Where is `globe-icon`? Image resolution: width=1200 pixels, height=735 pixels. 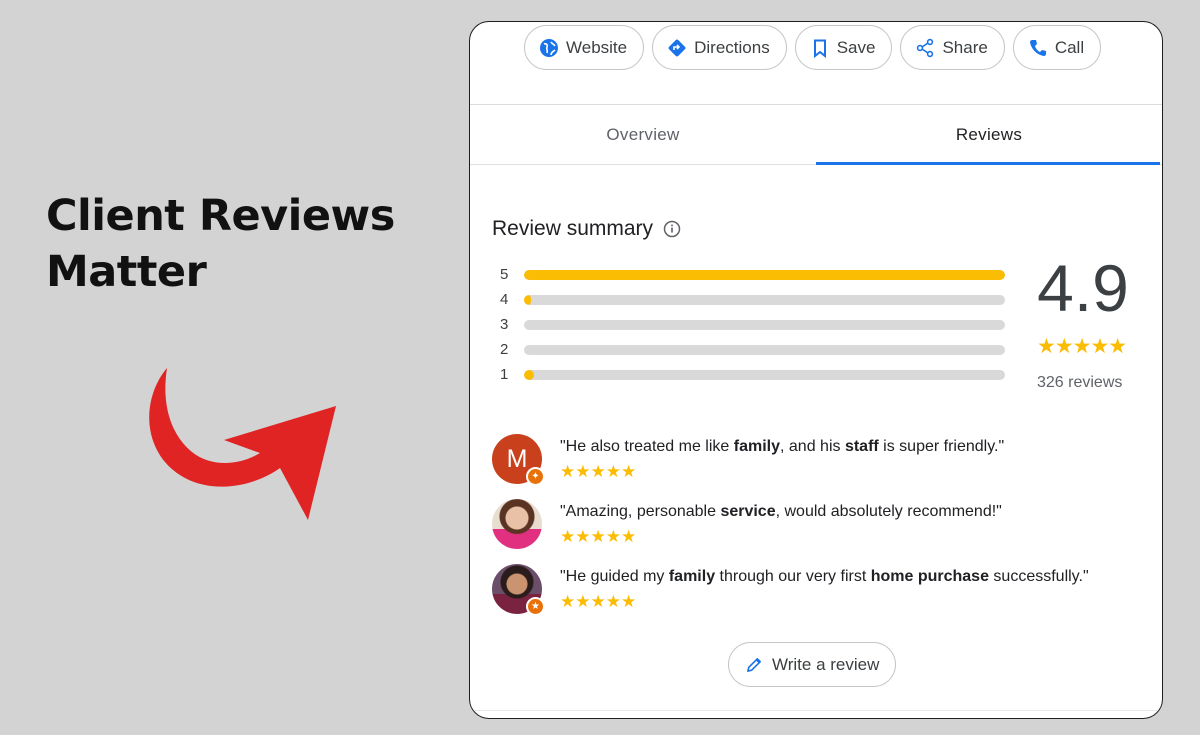 globe-icon is located at coordinates (549, 47).